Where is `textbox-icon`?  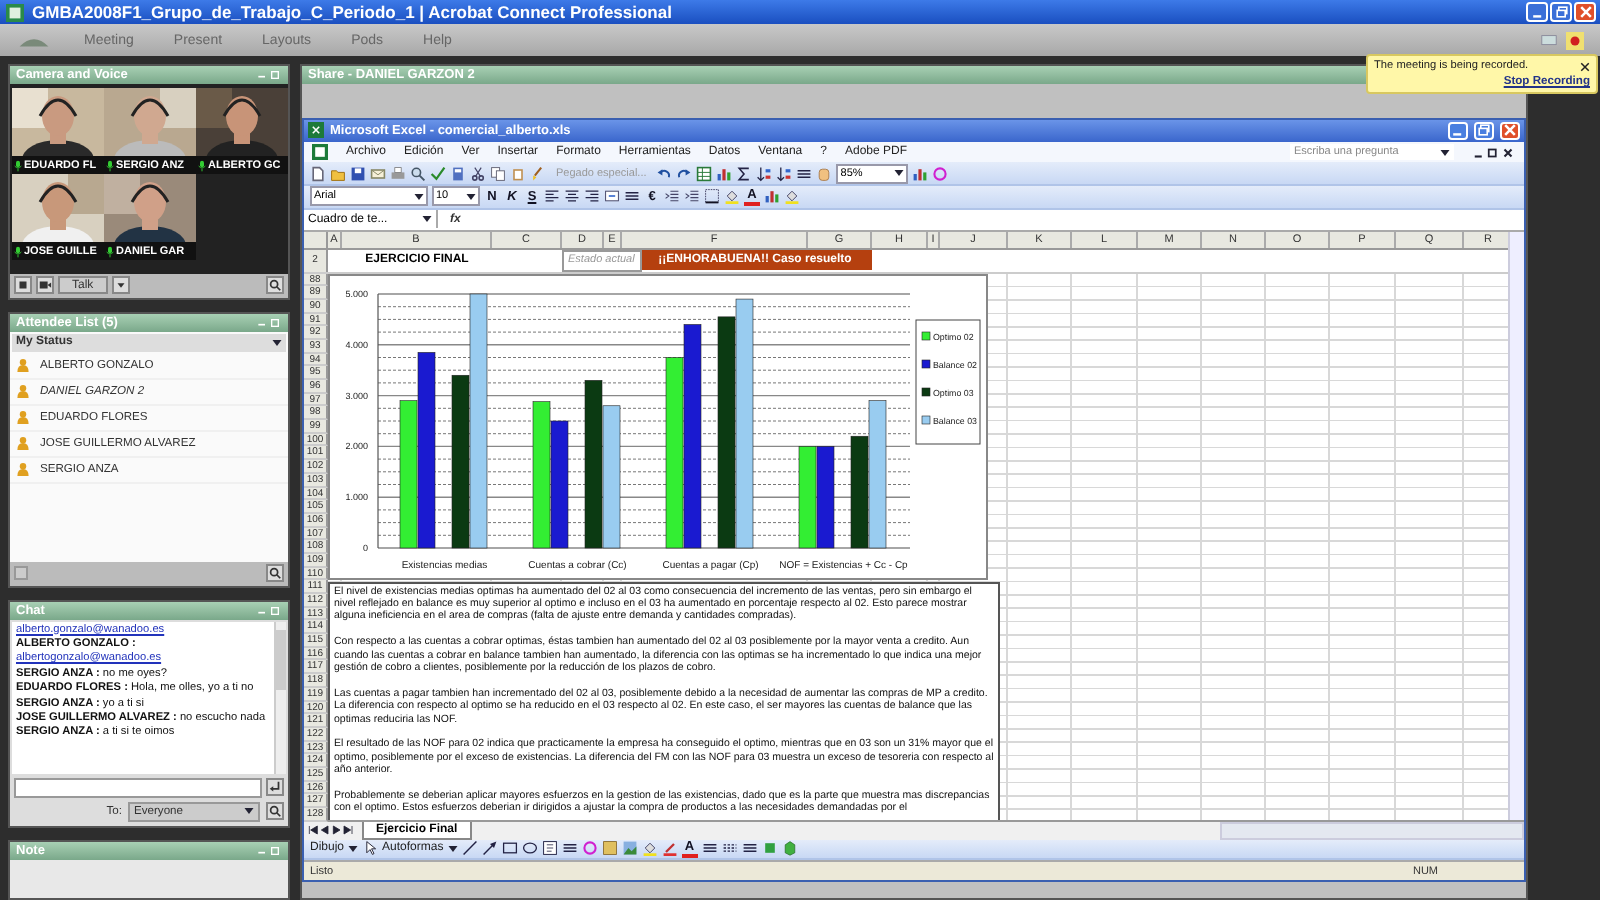
textbox-icon is located at coordinates (549, 848).